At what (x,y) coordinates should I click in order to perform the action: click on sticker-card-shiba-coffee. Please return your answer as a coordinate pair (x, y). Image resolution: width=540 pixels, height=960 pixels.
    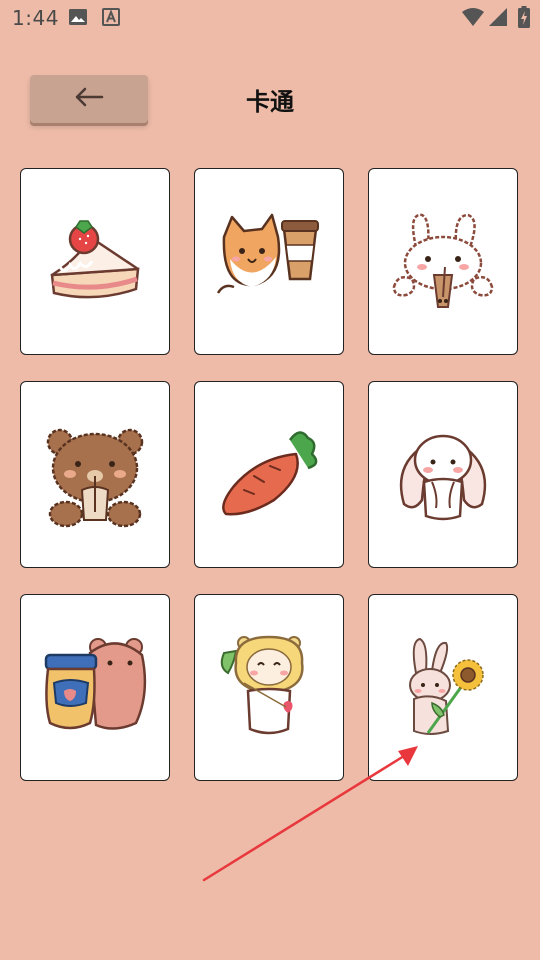
    Looking at the image, I should click on (269, 261).